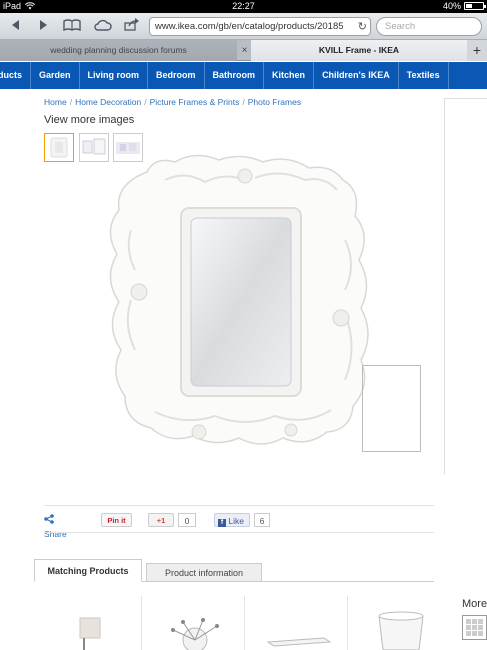 This screenshot has height=650, width=487. Describe the element at coordinates (89, 120) in the screenshot. I see `view-more-images-heading: View more images` at that location.